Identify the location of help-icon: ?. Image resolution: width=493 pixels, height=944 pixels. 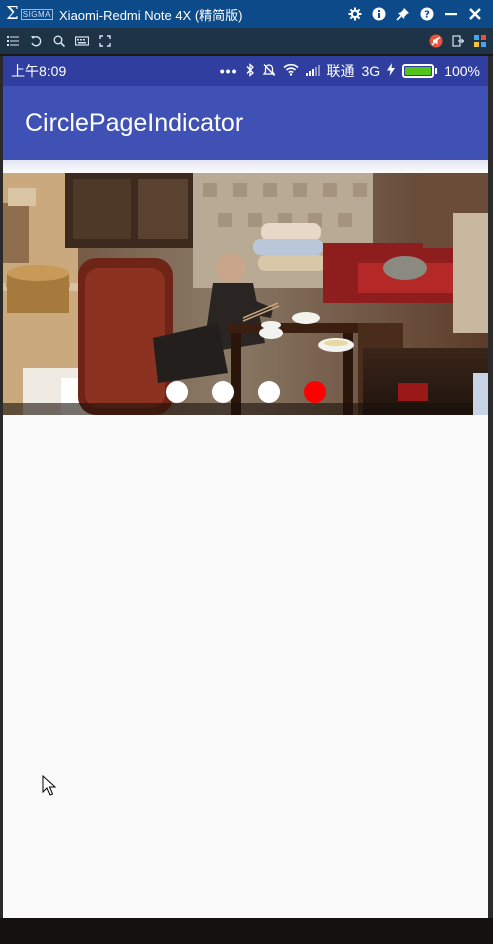
(427, 14).